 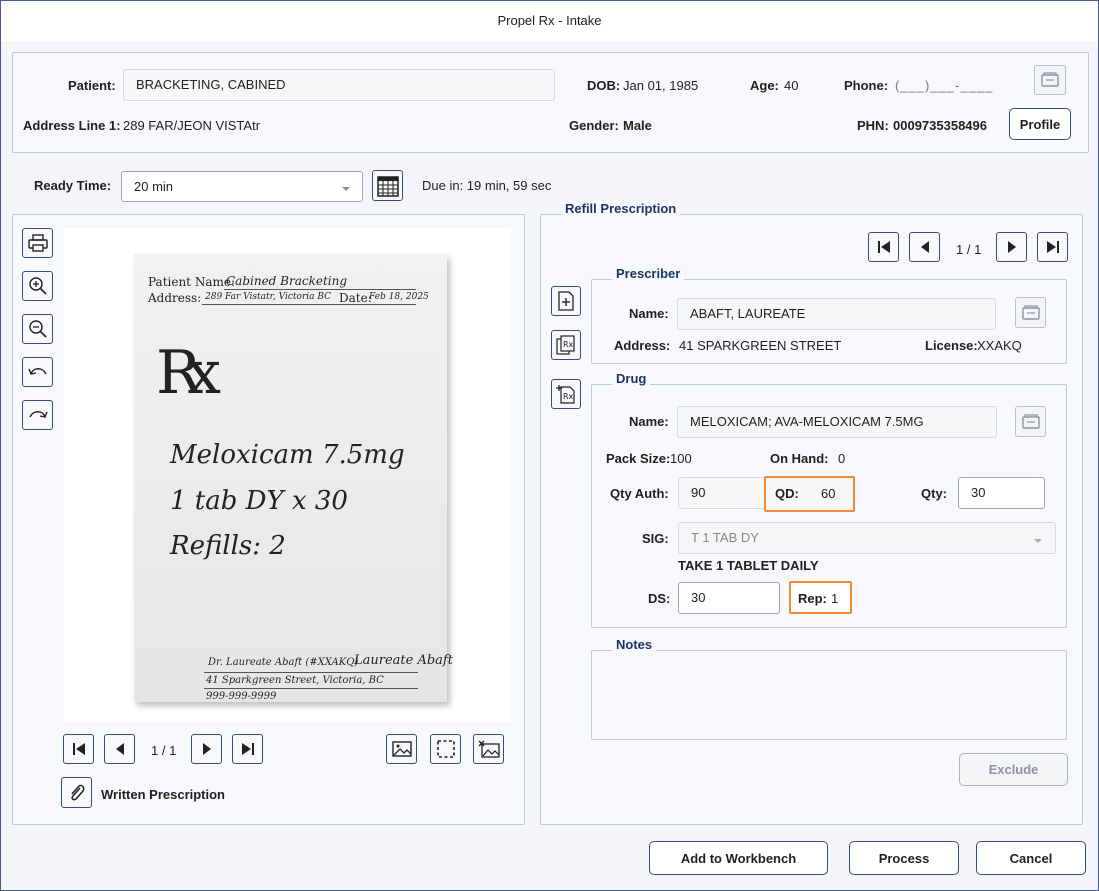 I want to click on refill-next-page-button, so click(x=1011, y=247).